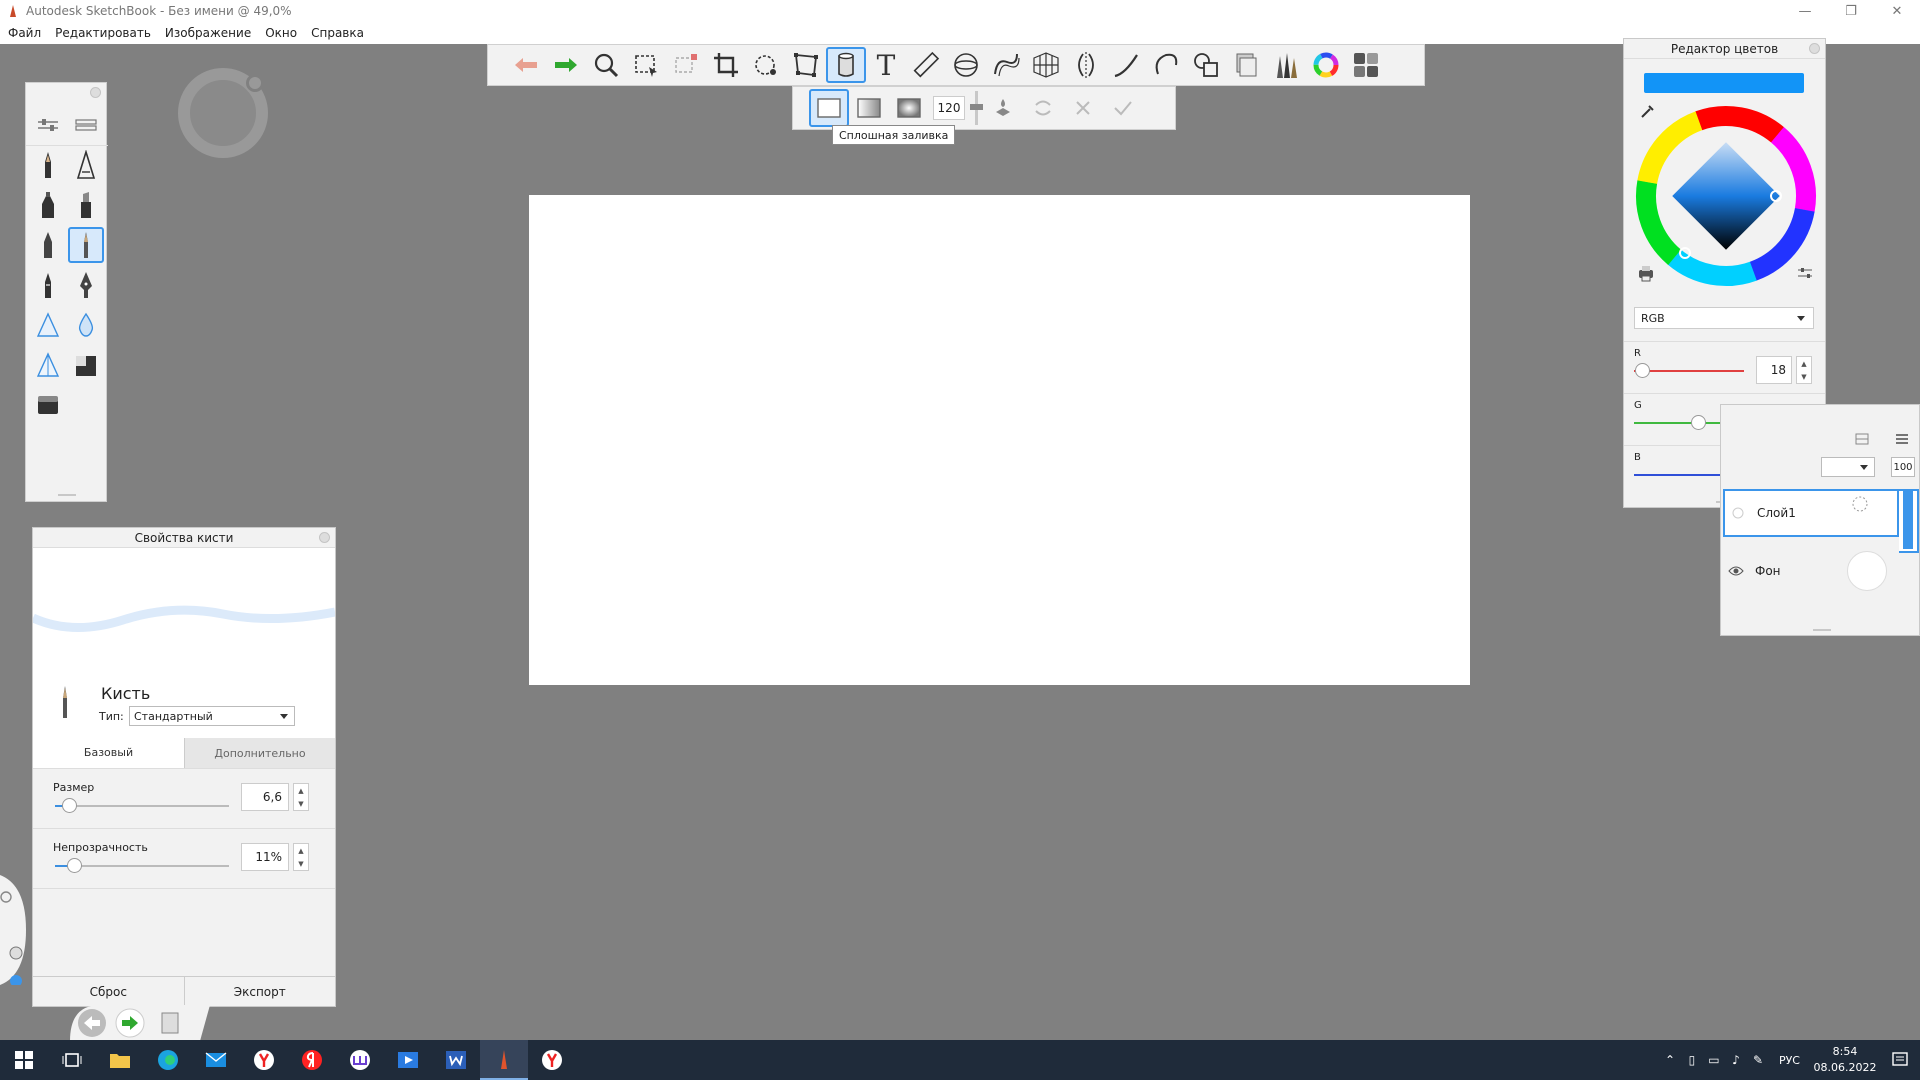 This screenshot has width=1920, height=1080. I want to click on blend-mode-select, so click(1848, 467).